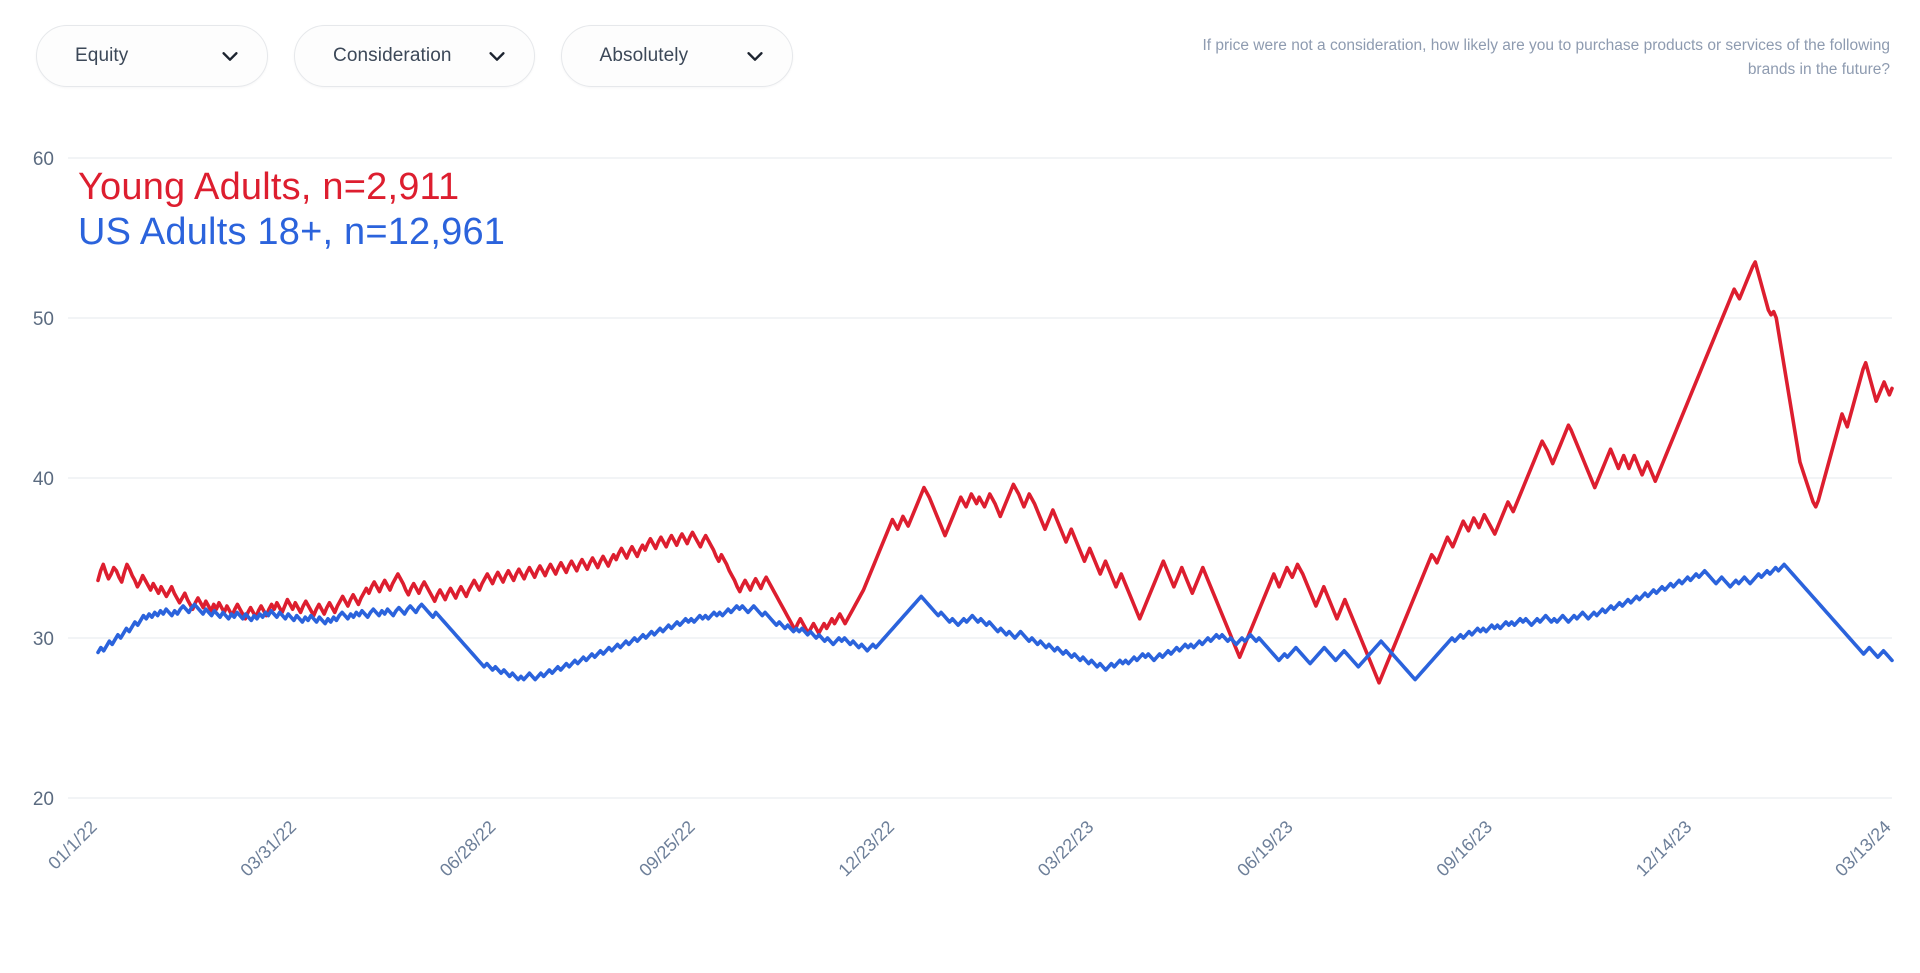  I want to click on x-axis-tick-label: 03/13/24, so click(1863, 849).